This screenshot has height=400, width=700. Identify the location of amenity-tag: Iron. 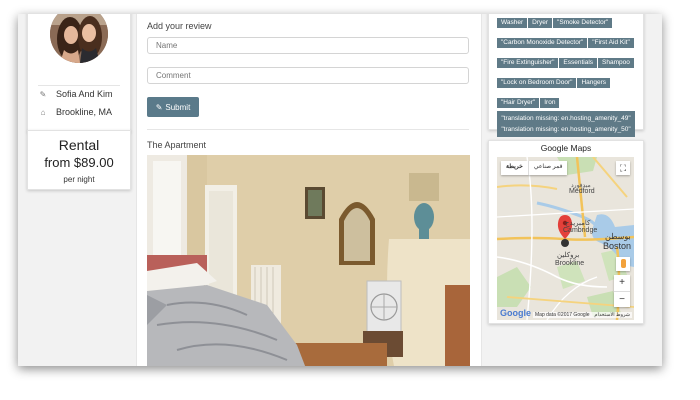
(550, 103).